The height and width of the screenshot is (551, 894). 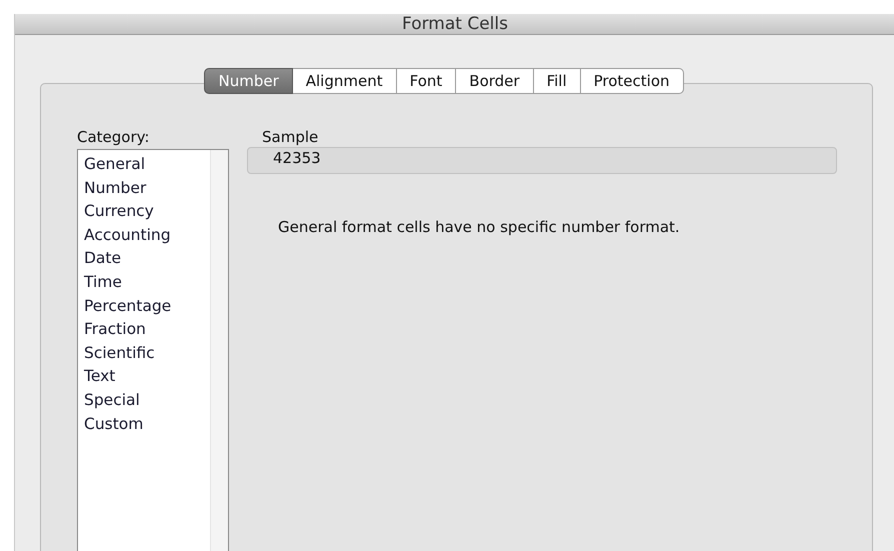 I want to click on category-item: Date, so click(x=147, y=259).